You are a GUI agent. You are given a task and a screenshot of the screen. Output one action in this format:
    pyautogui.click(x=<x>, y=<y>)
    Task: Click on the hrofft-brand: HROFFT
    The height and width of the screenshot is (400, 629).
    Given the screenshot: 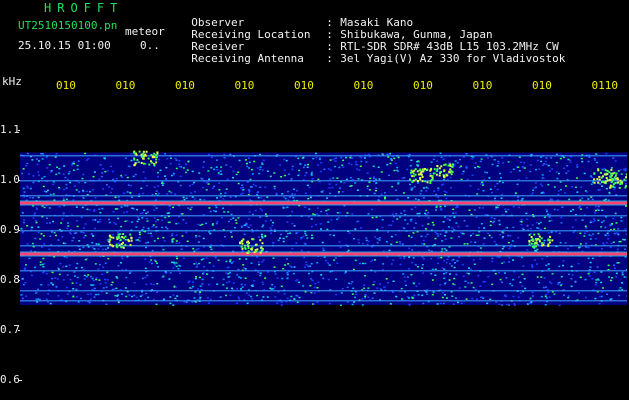 What is the action you would take?
    pyautogui.click(x=84, y=8)
    